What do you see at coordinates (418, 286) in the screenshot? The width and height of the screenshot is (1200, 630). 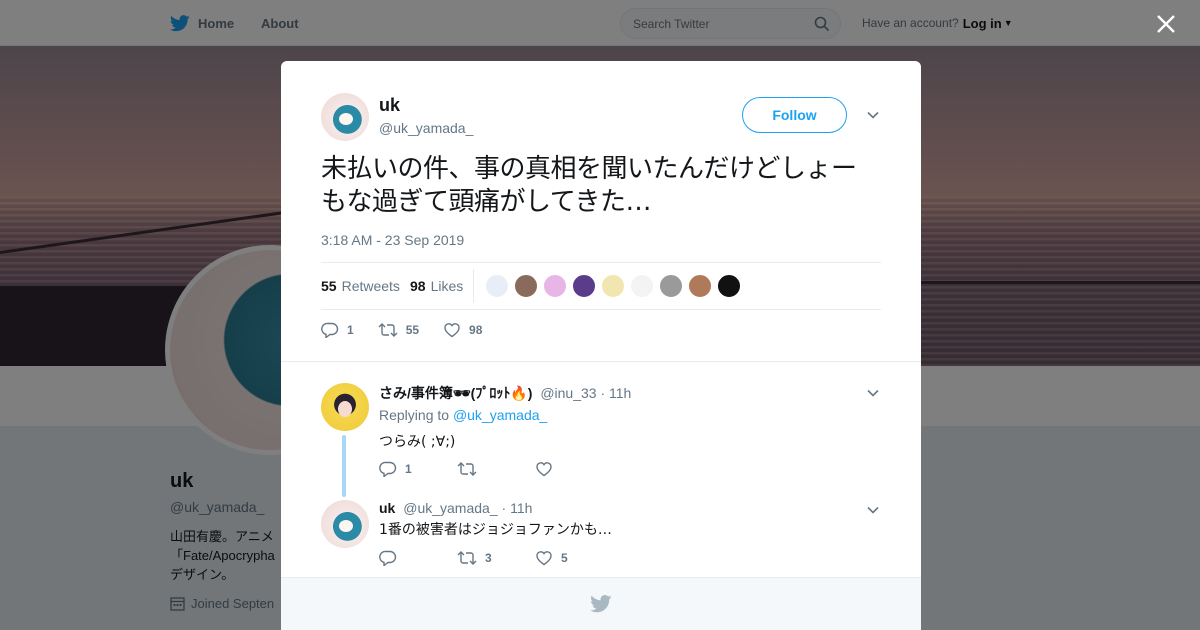 I see `likes-count: 98` at bounding box center [418, 286].